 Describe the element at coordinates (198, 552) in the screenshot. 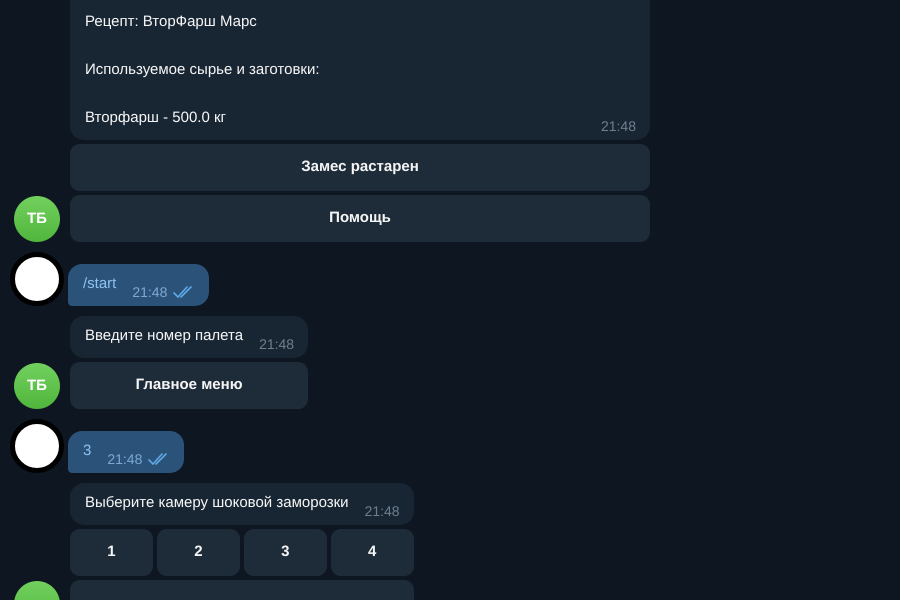

I see `keyboard-button: 2` at that location.